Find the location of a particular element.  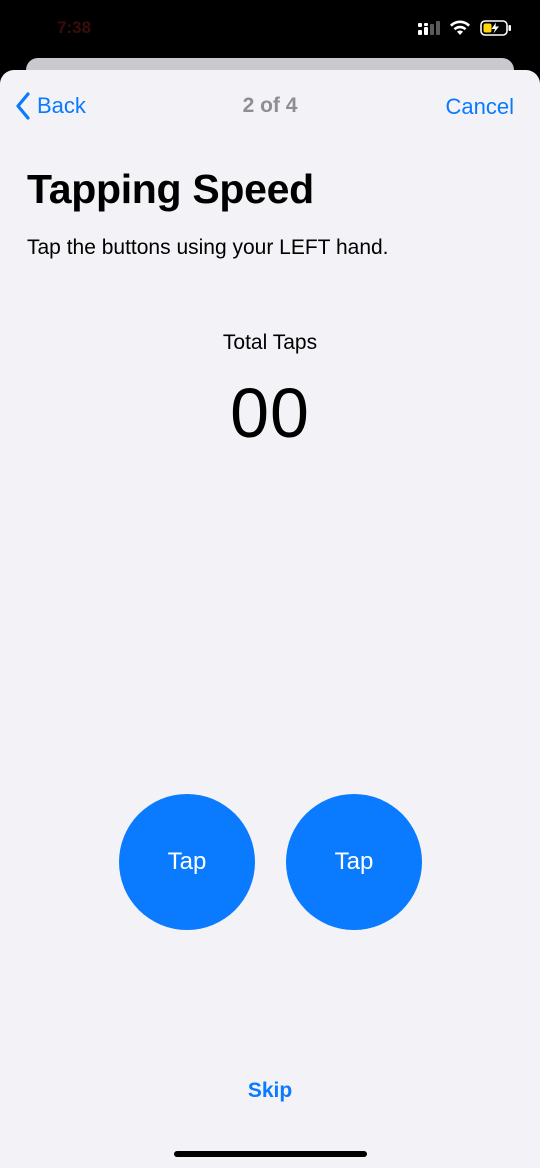

status-icons is located at coordinates (465, 28).